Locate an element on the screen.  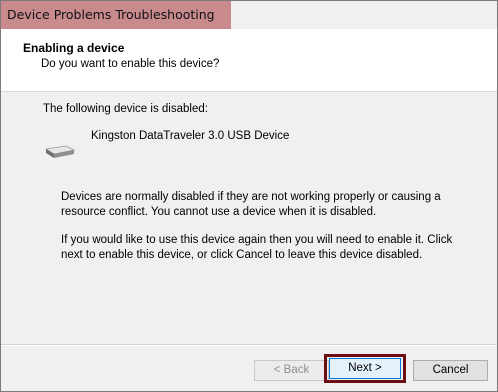
usb-drive-icon is located at coordinates (60, 151).